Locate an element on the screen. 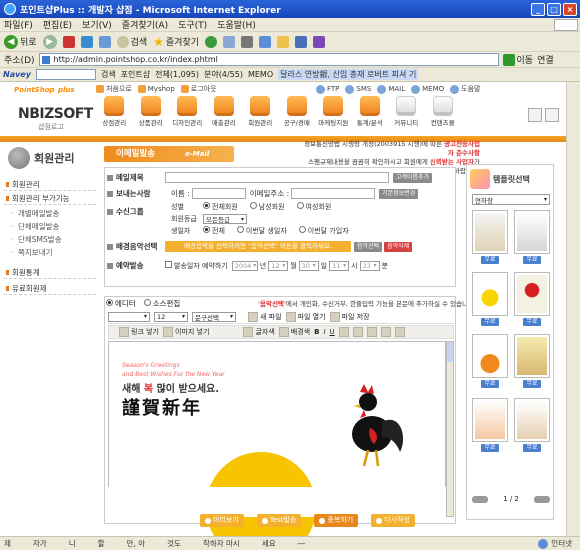 The width and height of the screenshot is (580, 550). insert-image-button: 이미지 넣기 is located at coordinates (186, 332).